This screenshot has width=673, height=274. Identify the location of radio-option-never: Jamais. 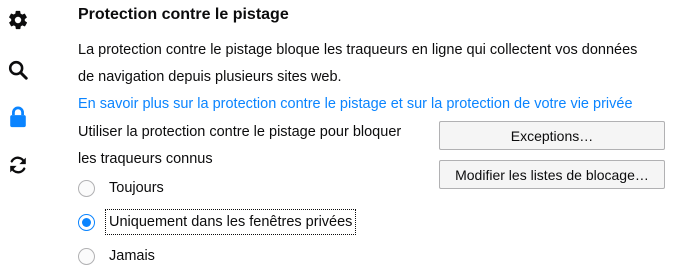
(118, 256).